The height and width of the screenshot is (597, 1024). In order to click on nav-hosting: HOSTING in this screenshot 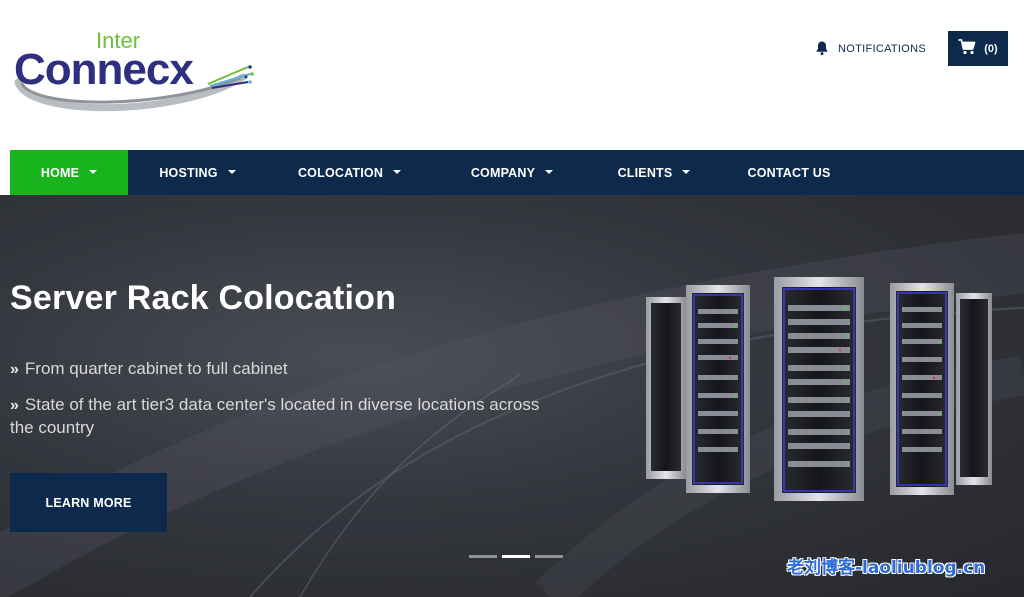, I will do `click(197, 172)`.